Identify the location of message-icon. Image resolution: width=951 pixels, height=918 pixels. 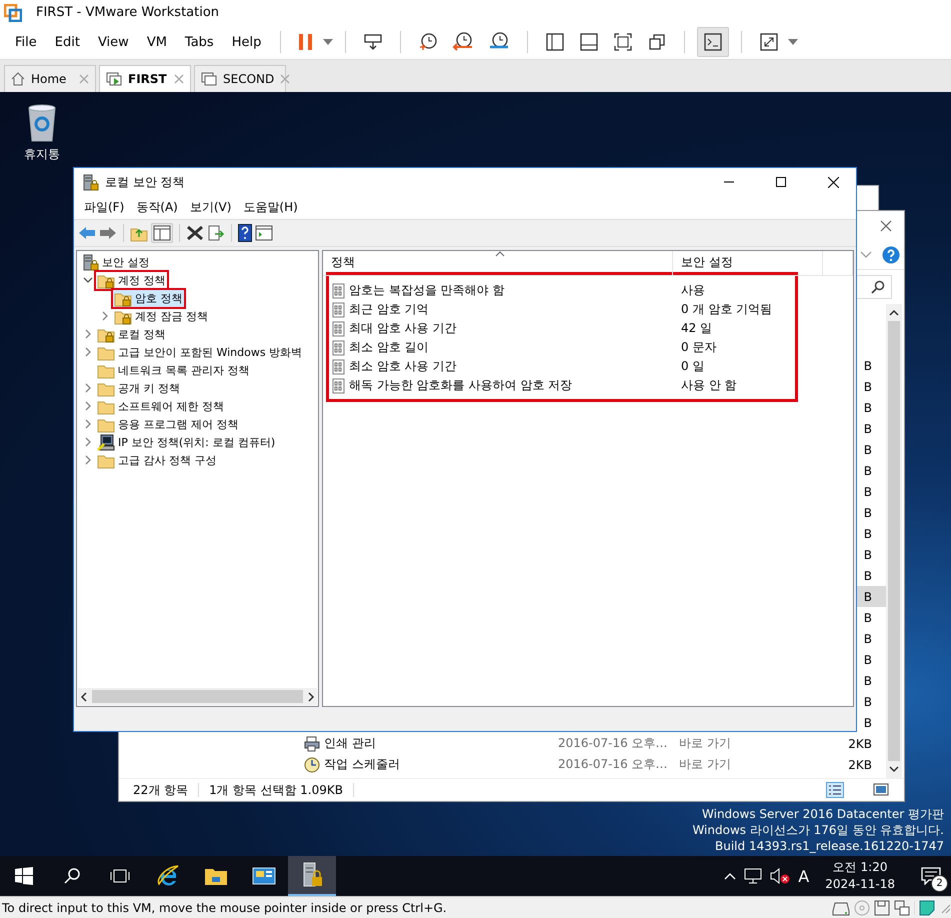
(927, 908).